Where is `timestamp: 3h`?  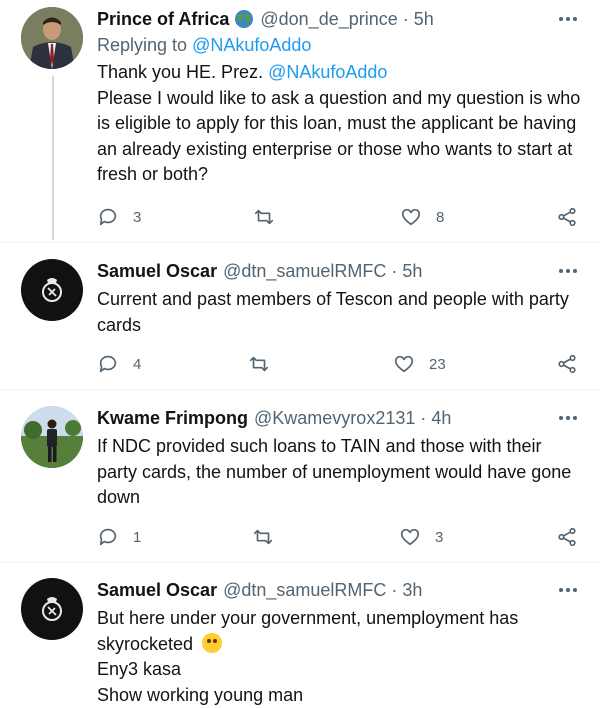
timestamp: 3h is located at coordinates (412, 590).